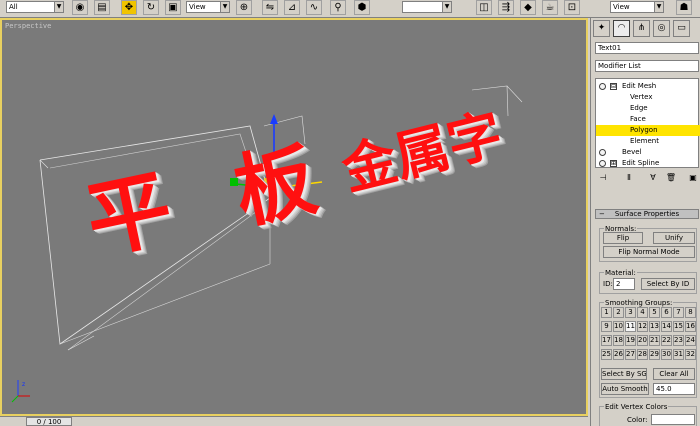 The width and height of the screenshot is (700, 426). Describe the element at coordinates (572, 7) in the screenshot. I see `snap-button: ⊡` at that location.